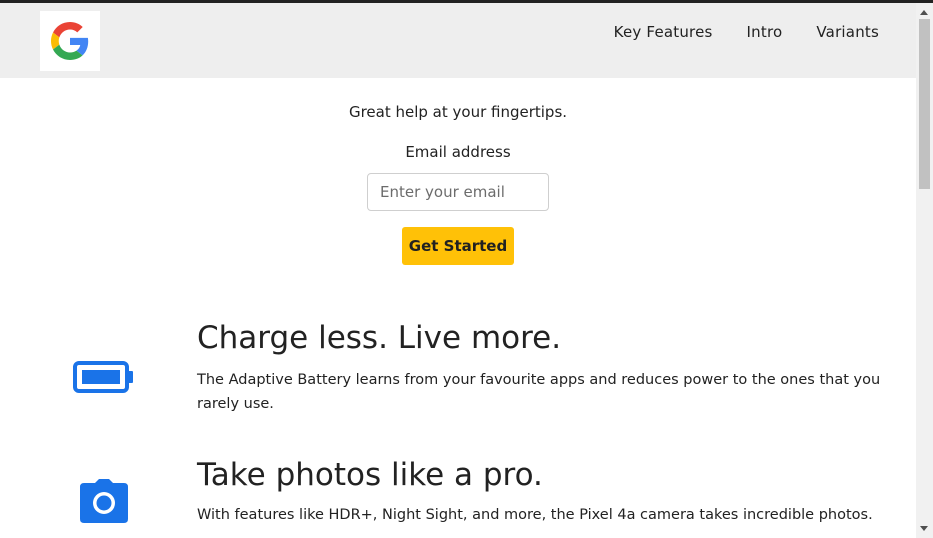  What do you see at coordinates (458, 246) in the screenshot?
I see `get-started-button: Get Started` at bounding box center [458, 246].